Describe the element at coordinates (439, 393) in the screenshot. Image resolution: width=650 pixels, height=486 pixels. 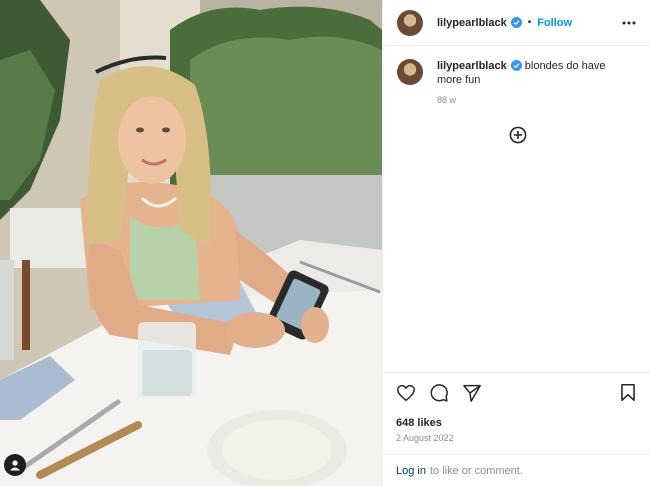
I see `comment-icon` at that location.